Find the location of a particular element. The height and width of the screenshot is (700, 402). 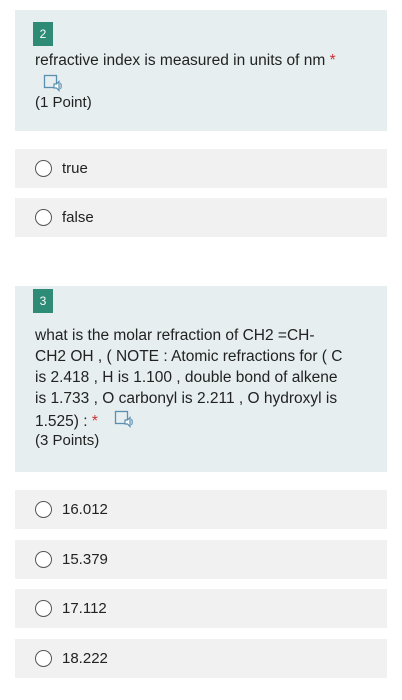

option-true: true is located at coordinates (201, 168).